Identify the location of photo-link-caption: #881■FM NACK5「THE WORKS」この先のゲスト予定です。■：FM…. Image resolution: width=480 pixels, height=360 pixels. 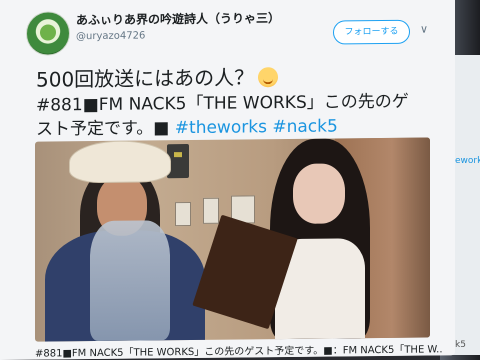
(245, 350).